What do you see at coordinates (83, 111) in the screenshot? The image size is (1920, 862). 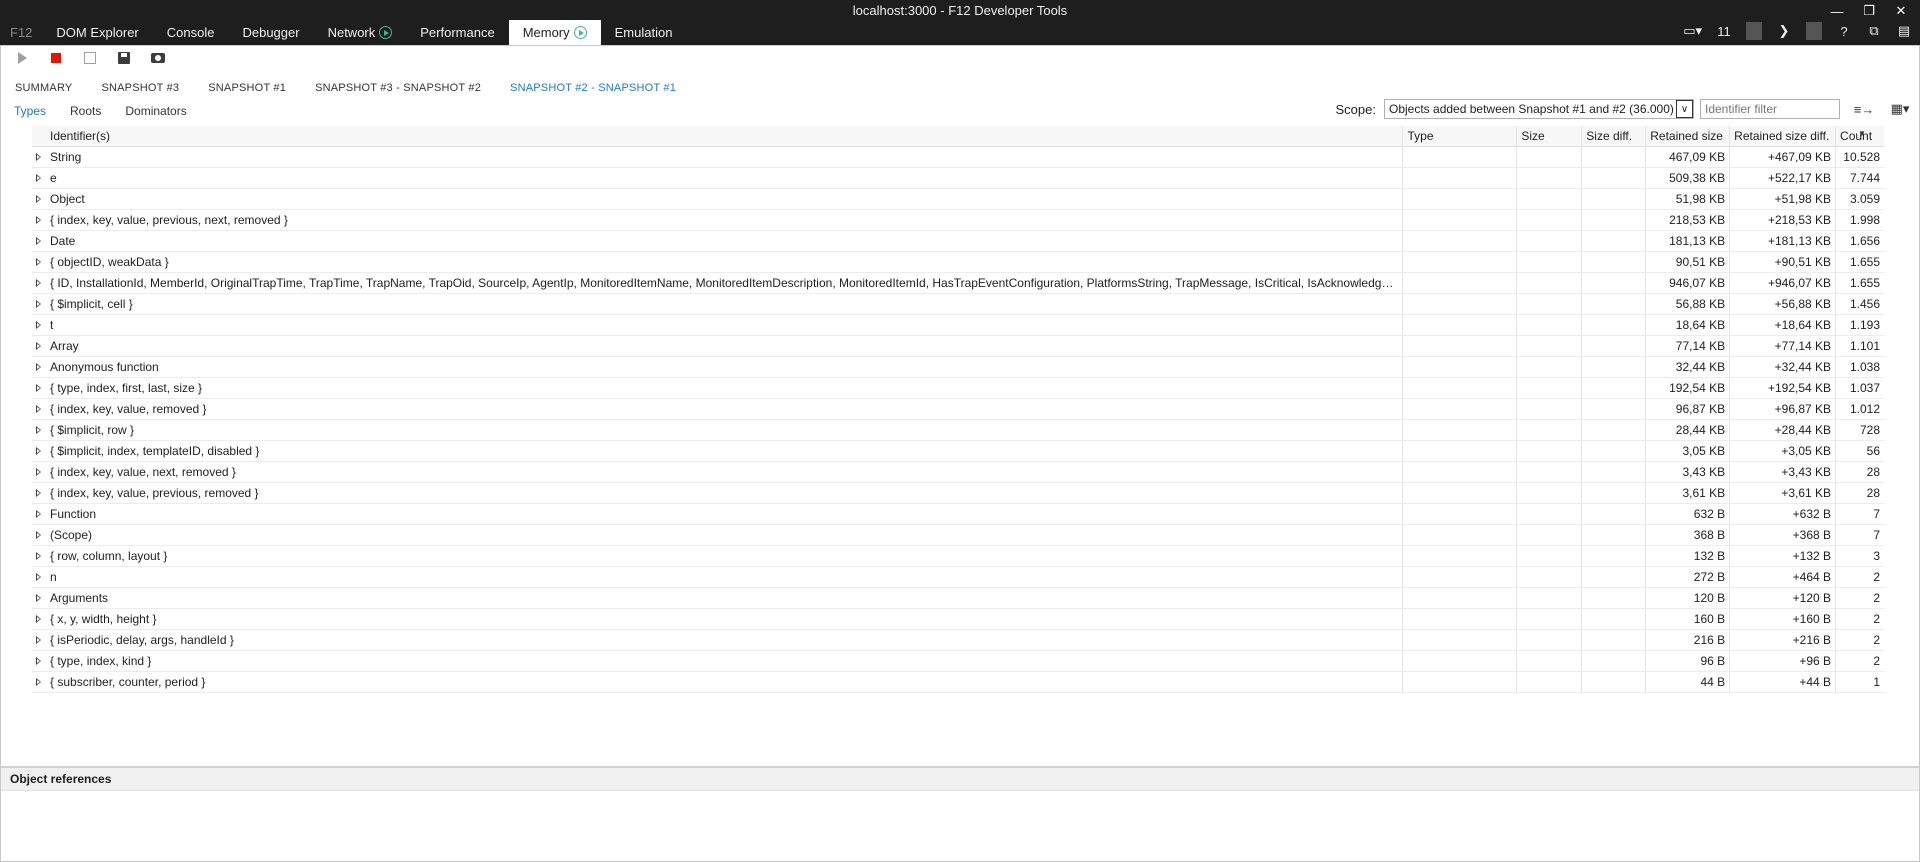 I see `tab-roots: Roots` at bounding box center [83, 111].